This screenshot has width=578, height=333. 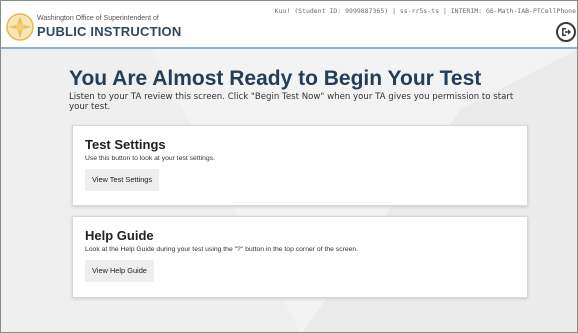 I want to click on exit-button, so click(x=566, y=32).